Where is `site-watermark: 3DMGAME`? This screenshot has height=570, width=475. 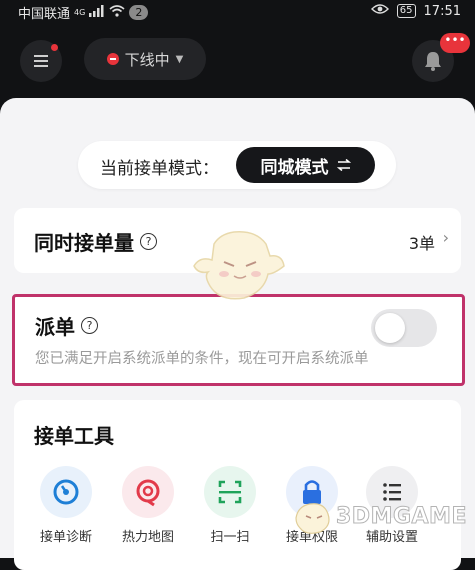
site-watermark: 3DMGAME is located at coordinates (381, 517).